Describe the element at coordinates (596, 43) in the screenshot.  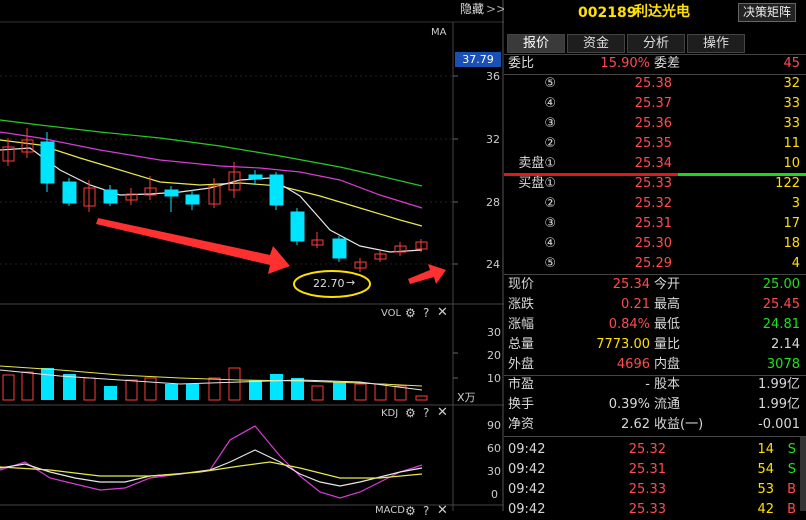
I see `tab-funds: 资金` at that location.